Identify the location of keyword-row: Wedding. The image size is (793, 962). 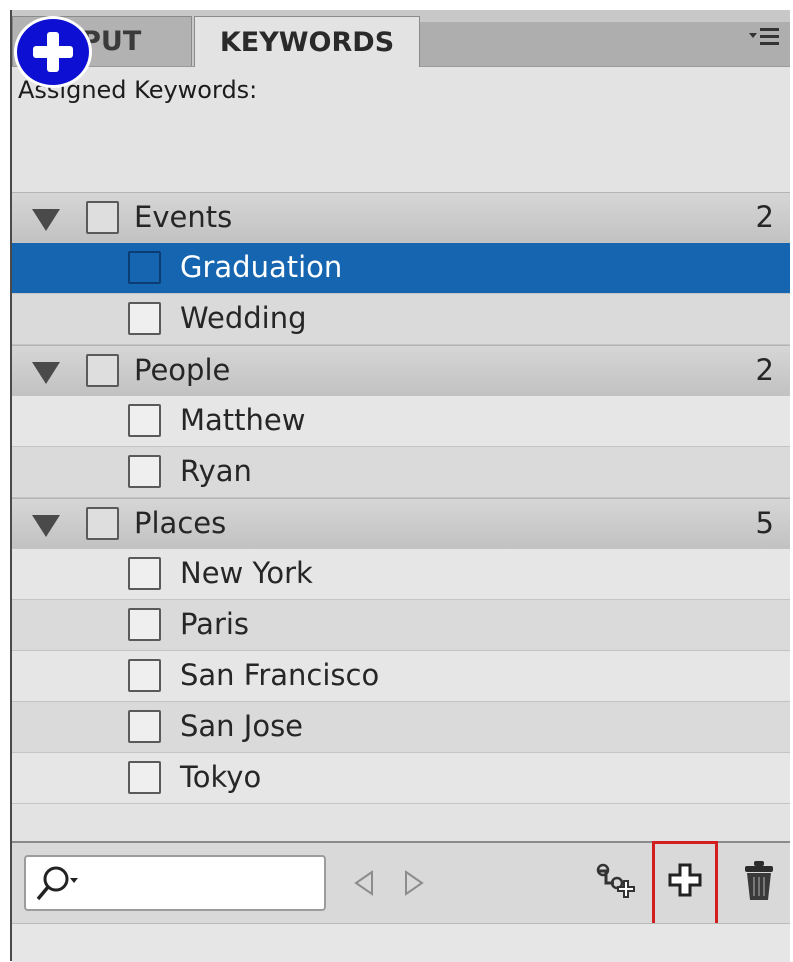
(401, 319).